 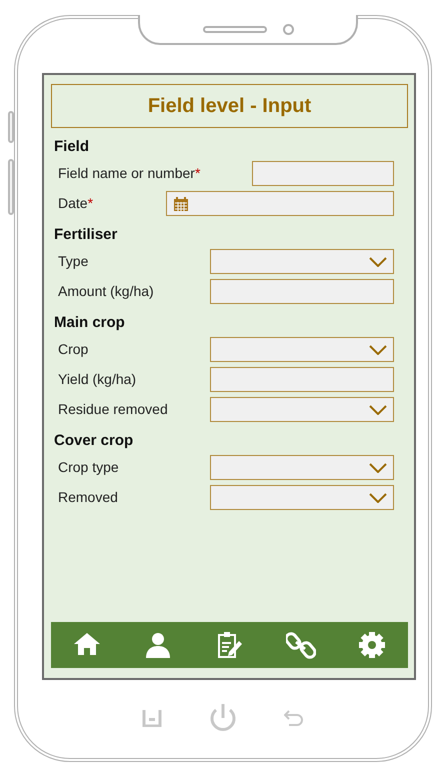 What do you see at coordinates (223, 718) in the screenshot?
I see `power-icon` at bounding box center [223, 718].